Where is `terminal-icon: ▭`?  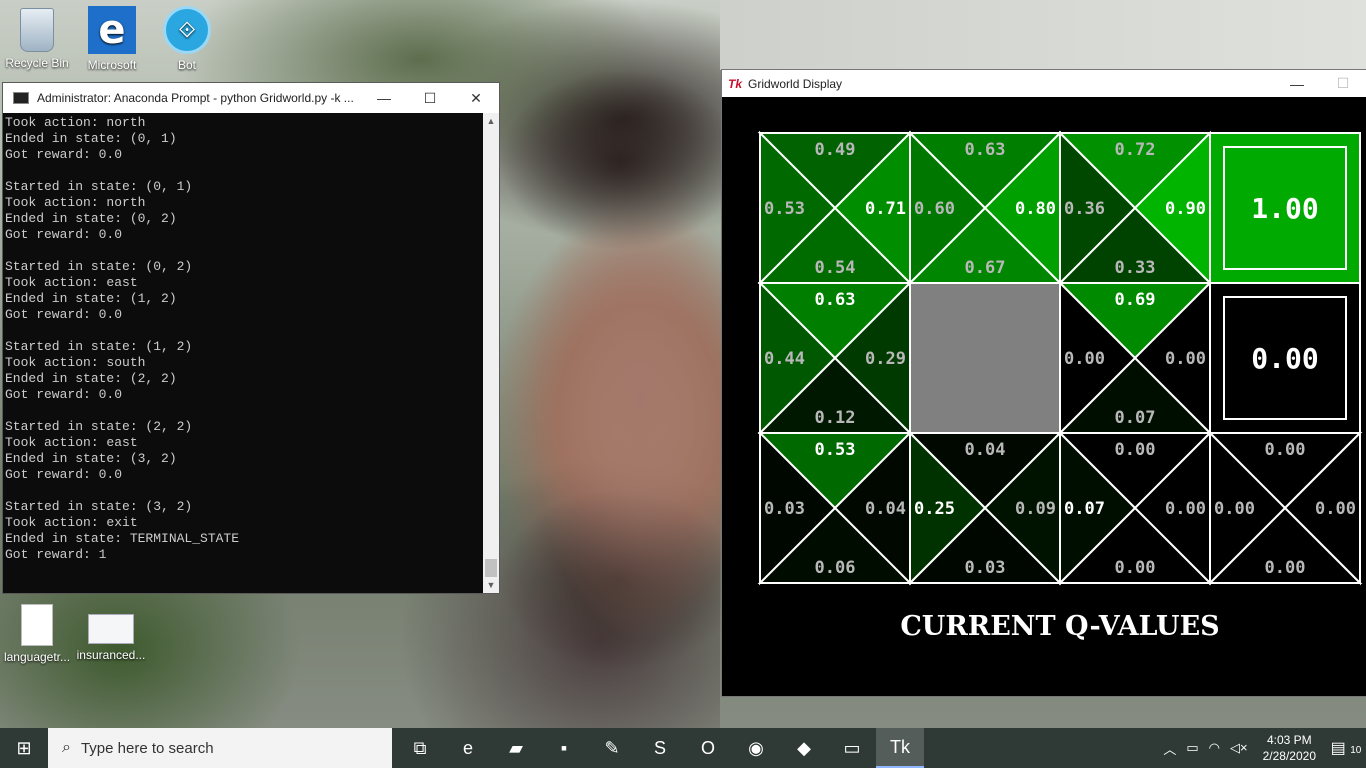
terminal-icon: ▭ is located at coordinates (852, 748).